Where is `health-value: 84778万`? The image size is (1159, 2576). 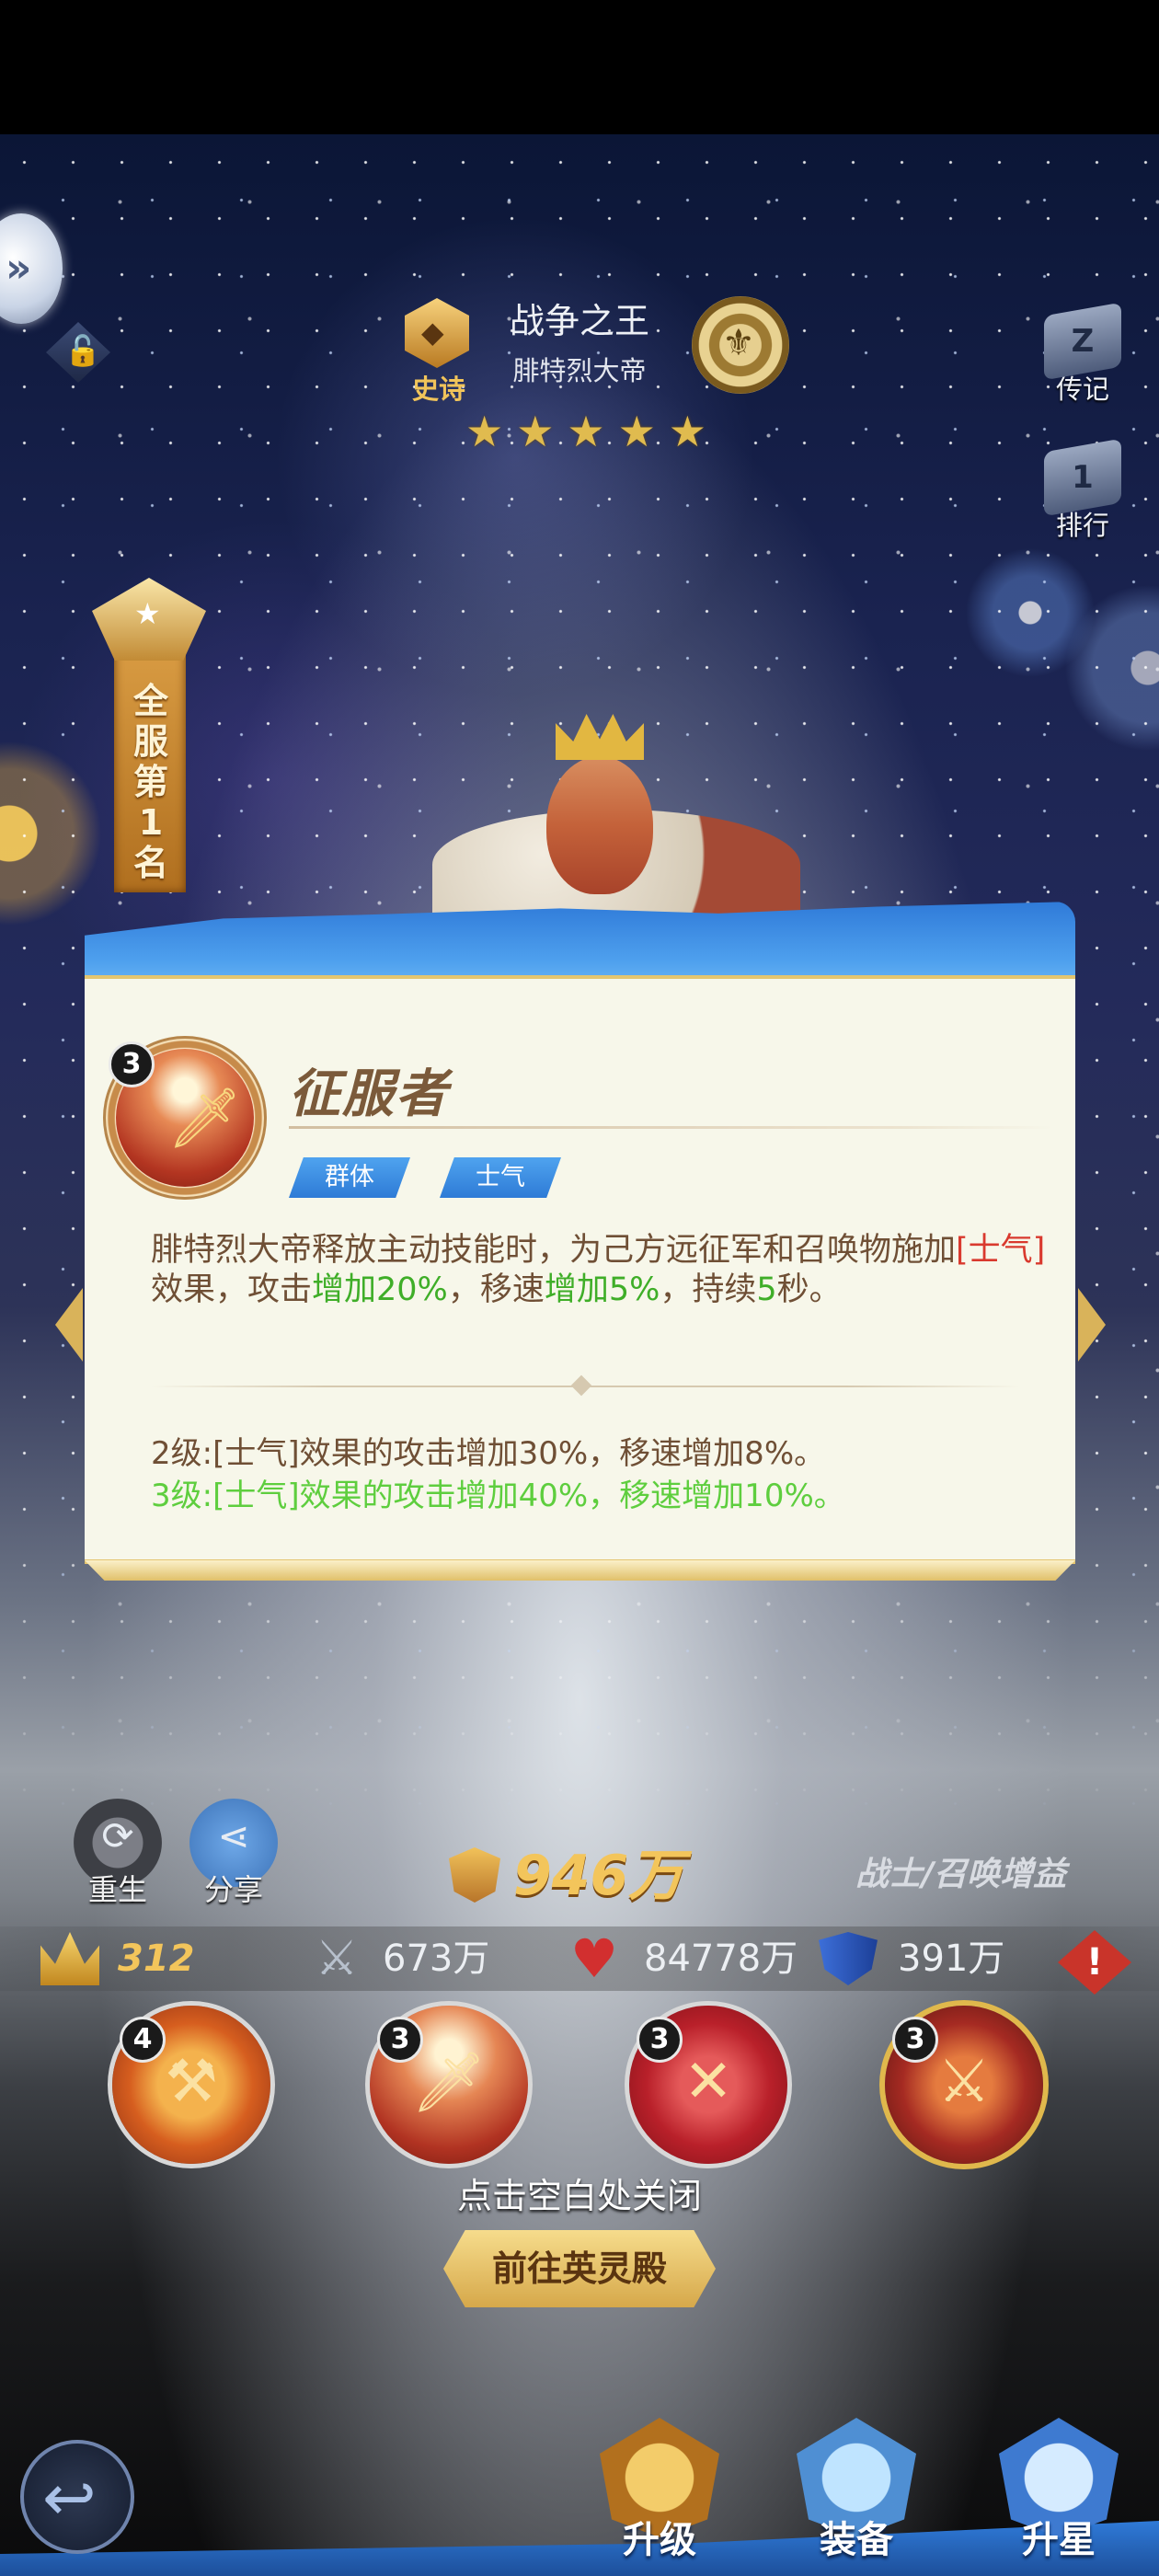 health-value: 84778万 is located at coordinates (721, 1959).